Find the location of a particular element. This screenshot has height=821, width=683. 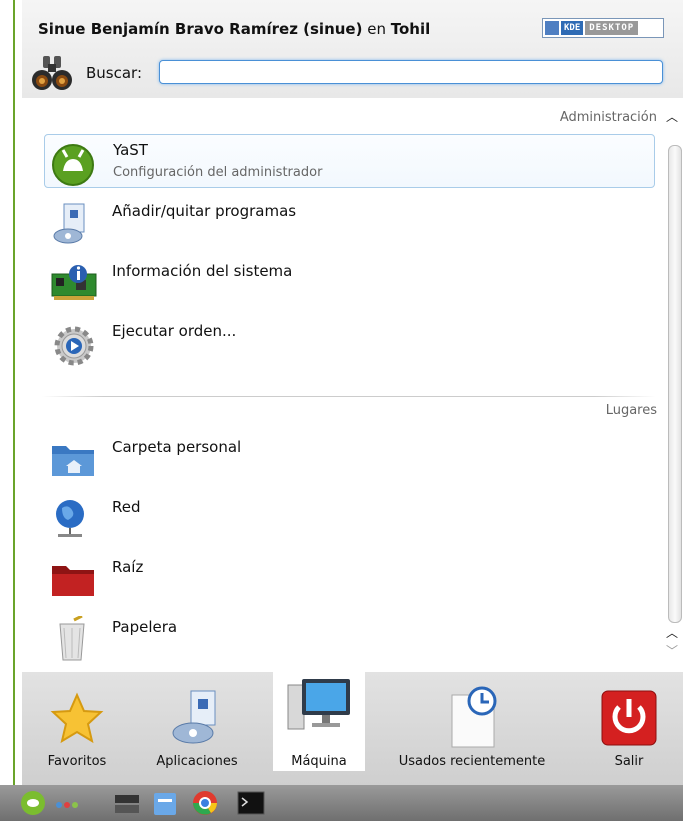

kde-desktop-logo: KDE DESKTOP is located at coordinates (603, 28).